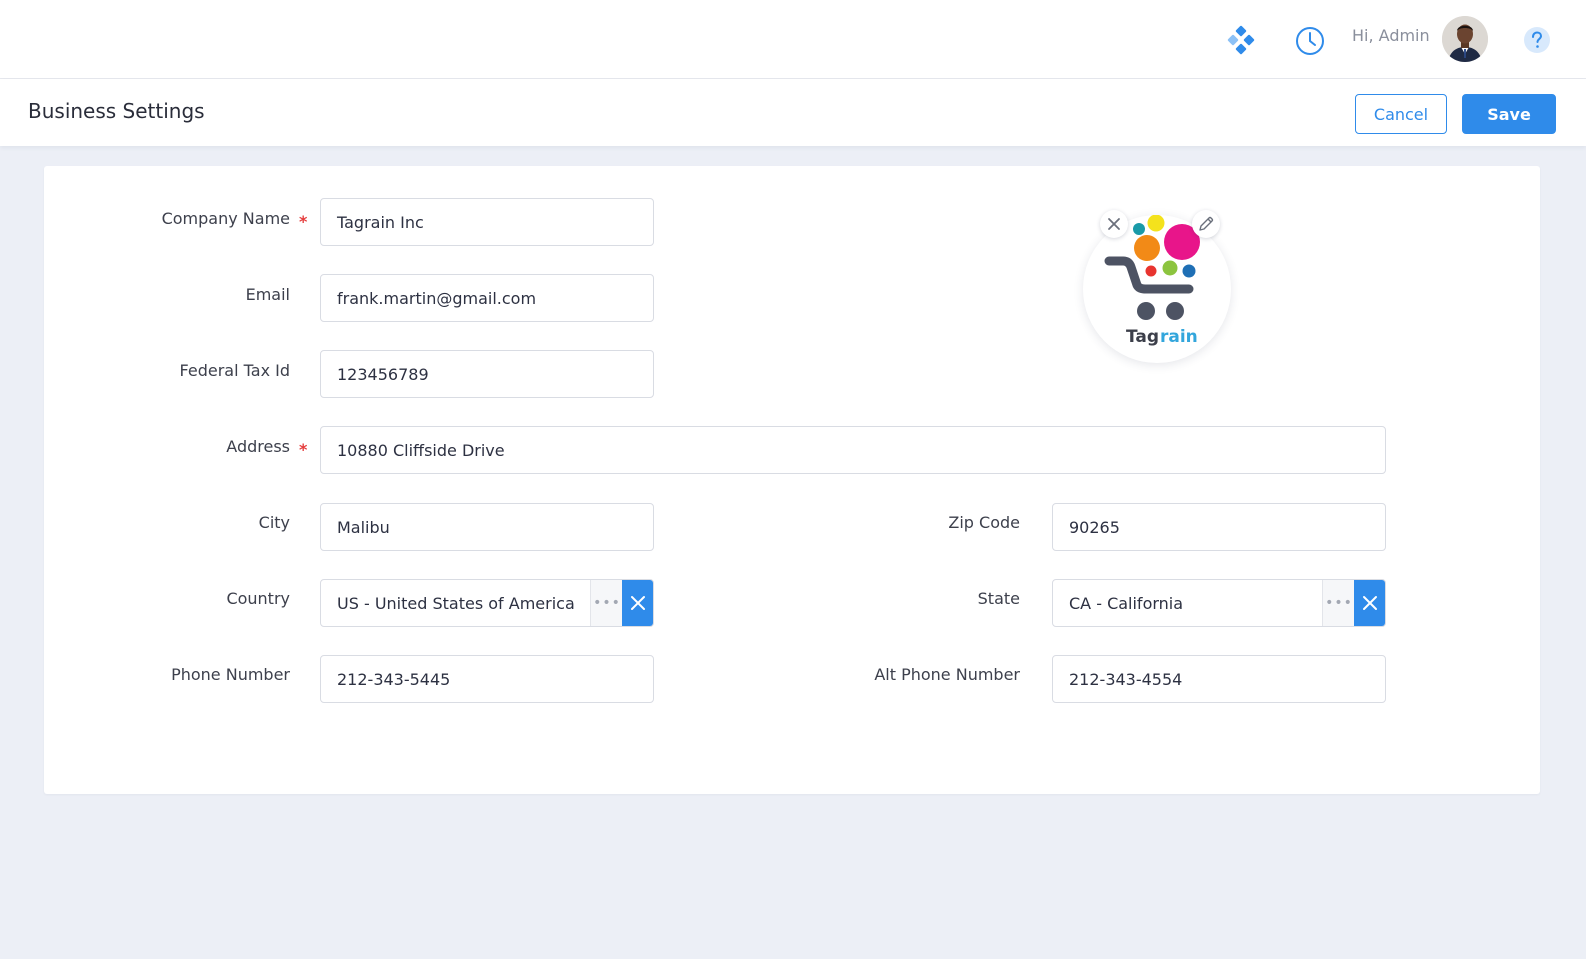 The width and height of the screenshot is (1586, 959). What do you see at coordinates (456, 603) in the screenshot?
I see `country-value: US - United States of America` at bounding box center [456, 603].